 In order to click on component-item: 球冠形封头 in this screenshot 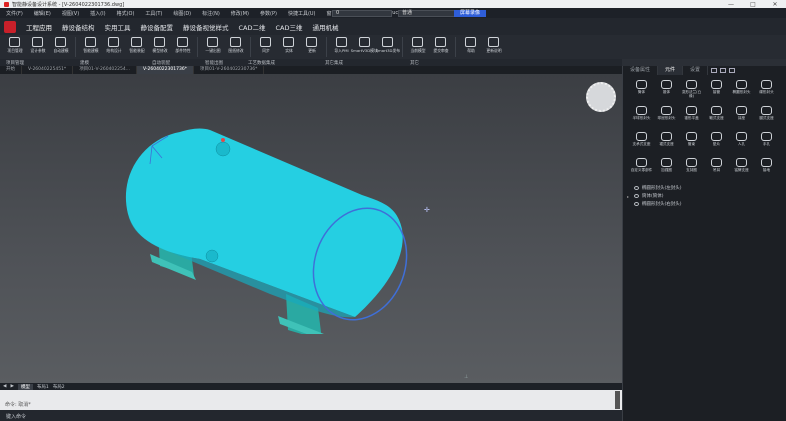, I will do `click(666, 117)`.